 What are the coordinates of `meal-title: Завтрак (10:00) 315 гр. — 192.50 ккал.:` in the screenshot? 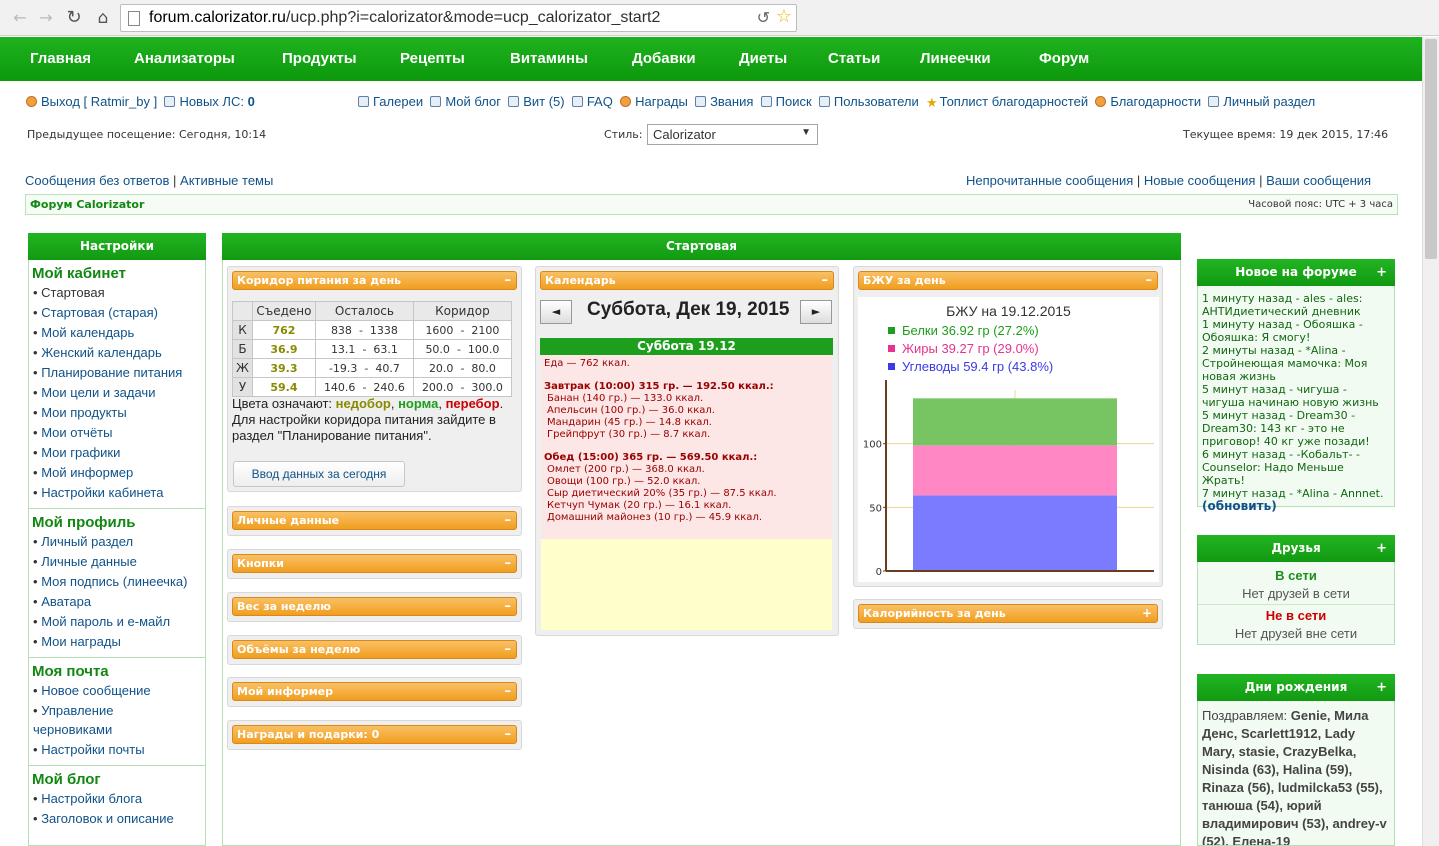 It's located at (686, 387).